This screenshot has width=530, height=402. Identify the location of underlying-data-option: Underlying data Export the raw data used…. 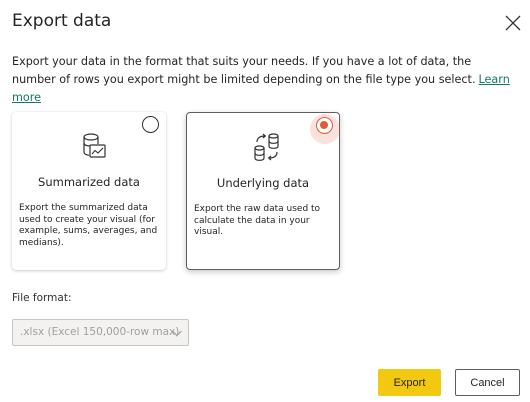
(263, 191).